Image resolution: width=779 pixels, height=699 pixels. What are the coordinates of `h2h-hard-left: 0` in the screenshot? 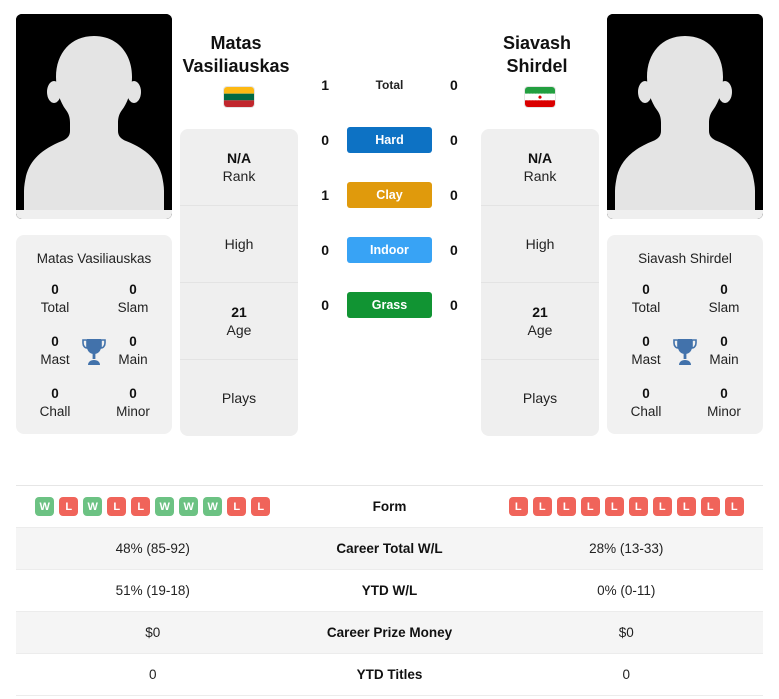 It's located at (325, 140).